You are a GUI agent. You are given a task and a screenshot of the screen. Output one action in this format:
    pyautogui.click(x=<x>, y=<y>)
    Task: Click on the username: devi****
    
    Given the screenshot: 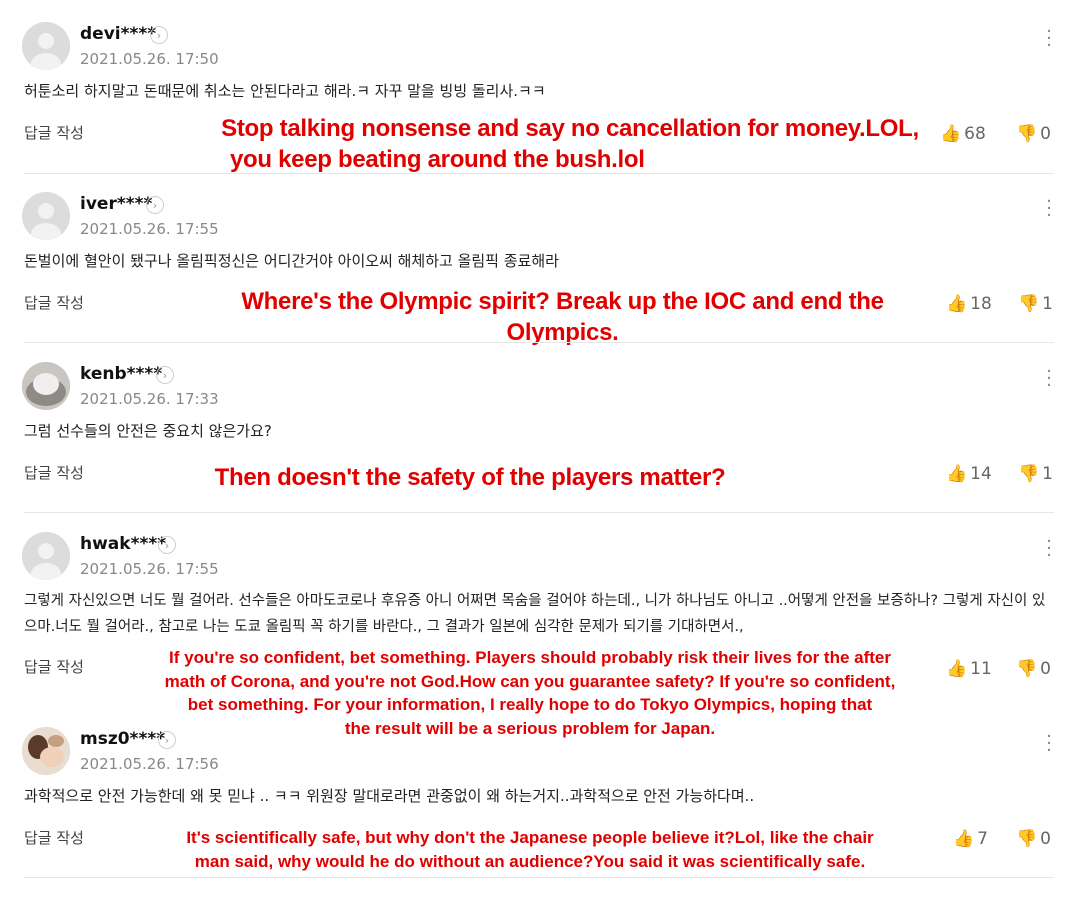 What is the action you would take?
    pyautogui.click(x=118, y=34)
    